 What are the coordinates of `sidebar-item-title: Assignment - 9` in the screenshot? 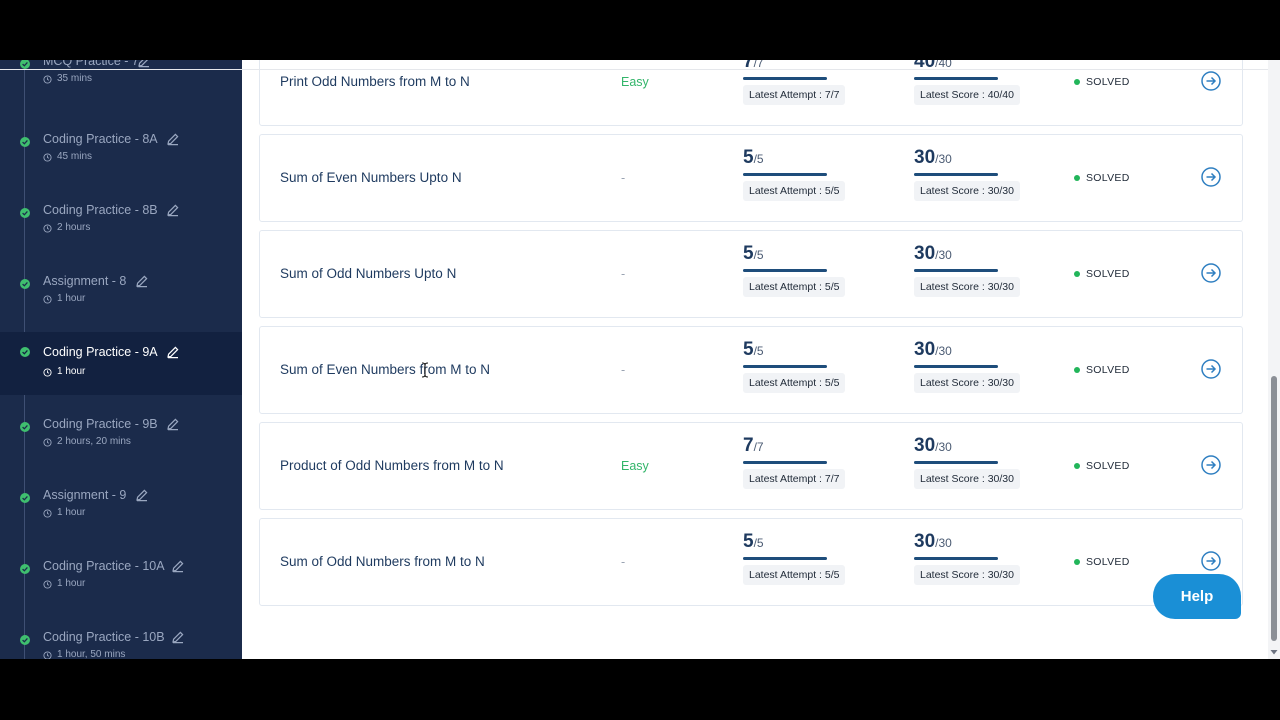 It's located at (85, 495).